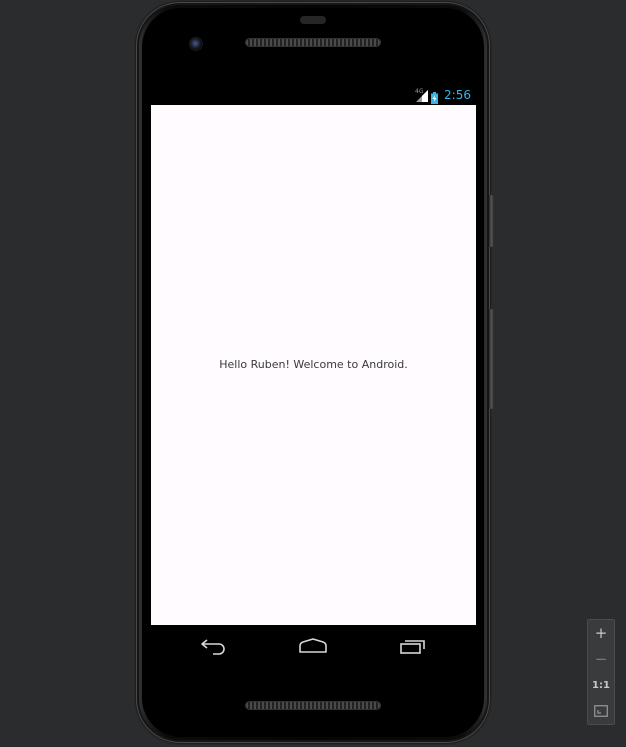  I want to click on earpiece-speaker, so click(313, 42).